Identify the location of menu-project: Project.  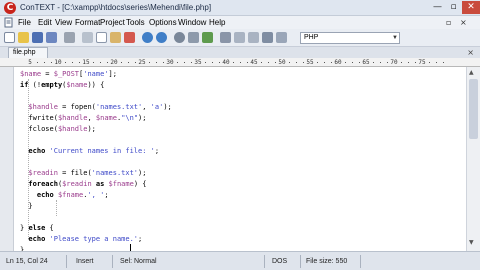
(112, 22).